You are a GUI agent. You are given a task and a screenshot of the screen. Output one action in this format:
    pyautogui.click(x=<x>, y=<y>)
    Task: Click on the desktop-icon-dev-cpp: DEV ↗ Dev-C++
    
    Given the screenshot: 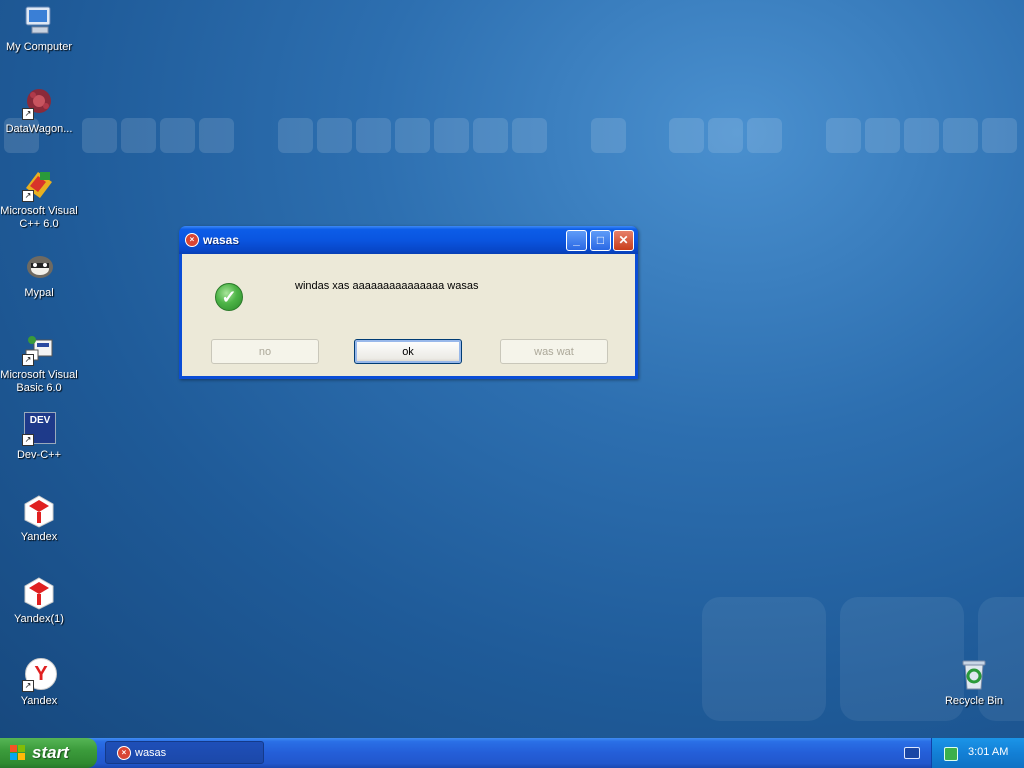 What is the action you would take?
    pyautogui.click(x=39, y=437)
    